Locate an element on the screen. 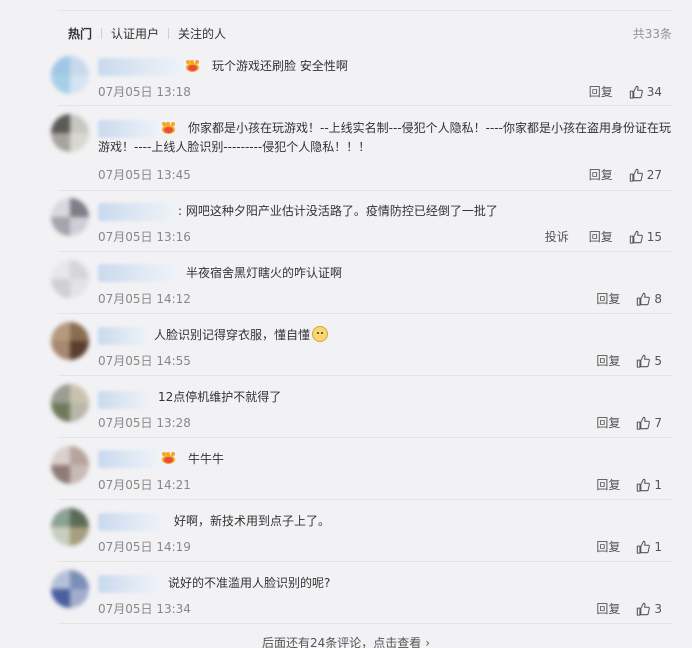 Image resolution: width=692 pixels, height=648 pixels. like-button: 15 is located at coordinates (645, 237).